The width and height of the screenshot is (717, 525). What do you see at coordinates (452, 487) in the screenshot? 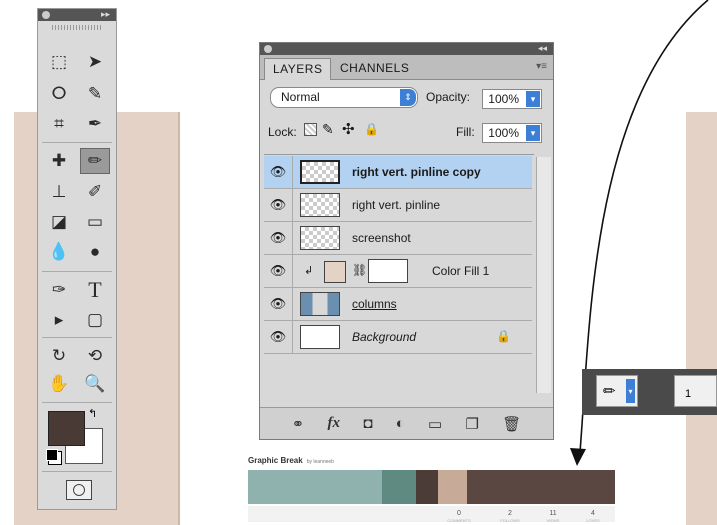
I see `swatch` at bounding box center [452, 487].